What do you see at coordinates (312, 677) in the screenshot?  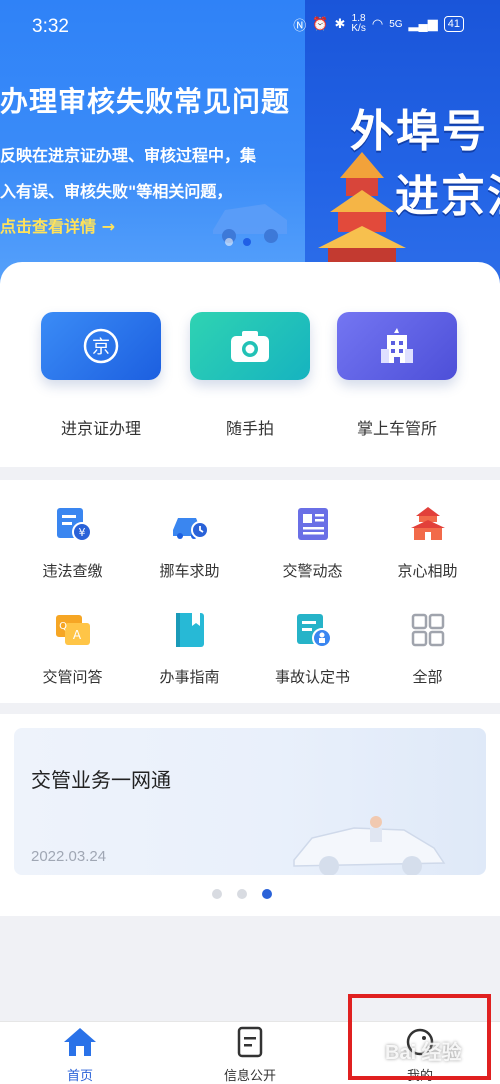 I see `grid-label-accident: 事故认定书` at bounding box center [312, 677].